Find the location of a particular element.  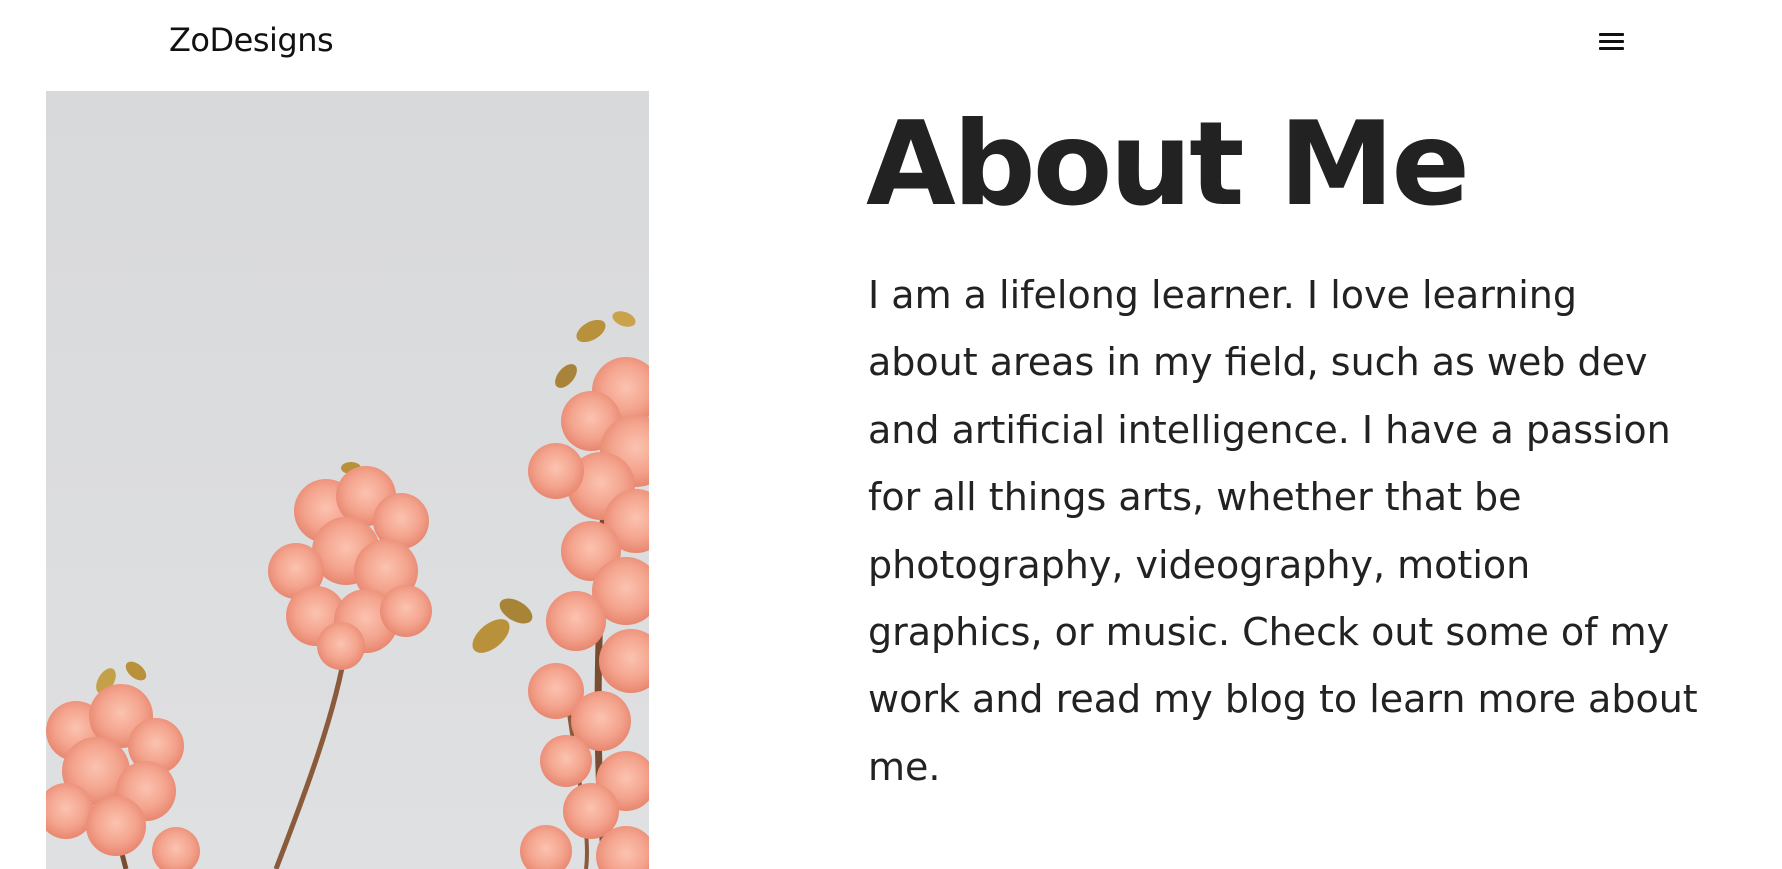

menu-button is located at coordinates (1611, 41).